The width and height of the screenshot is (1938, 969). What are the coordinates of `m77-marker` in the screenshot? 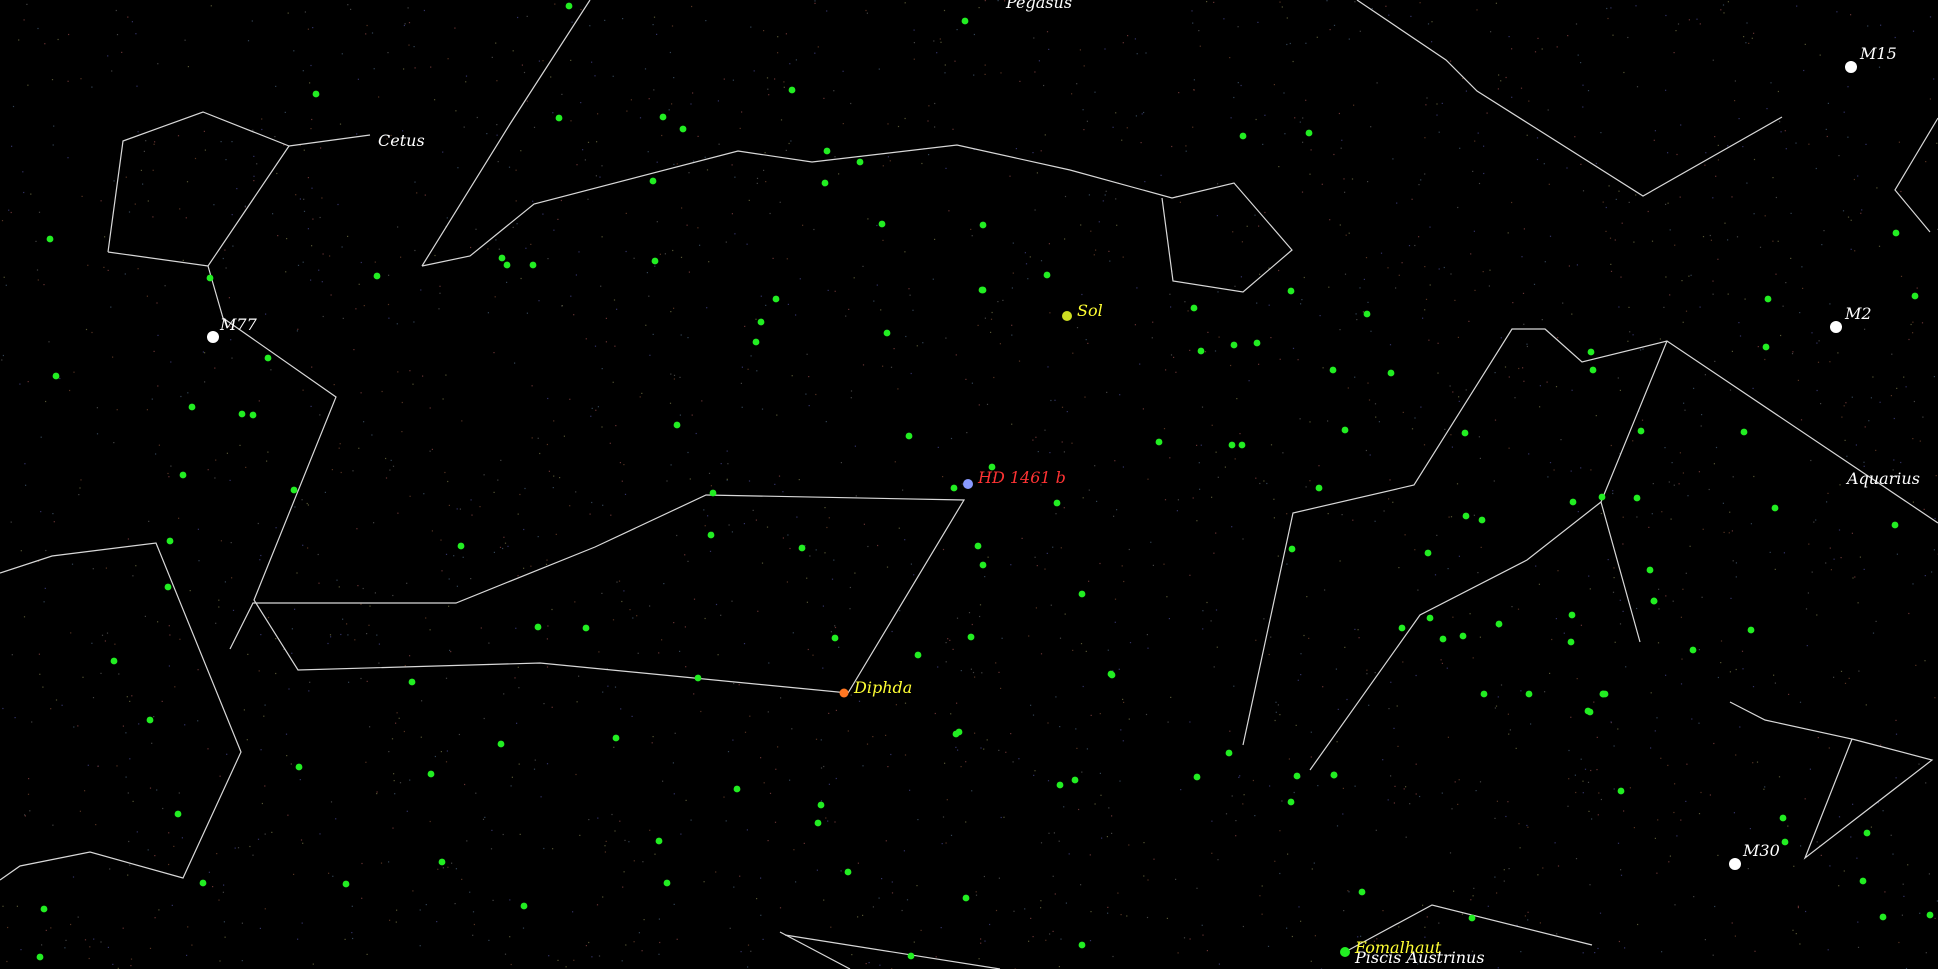 It's located at (213, 337).